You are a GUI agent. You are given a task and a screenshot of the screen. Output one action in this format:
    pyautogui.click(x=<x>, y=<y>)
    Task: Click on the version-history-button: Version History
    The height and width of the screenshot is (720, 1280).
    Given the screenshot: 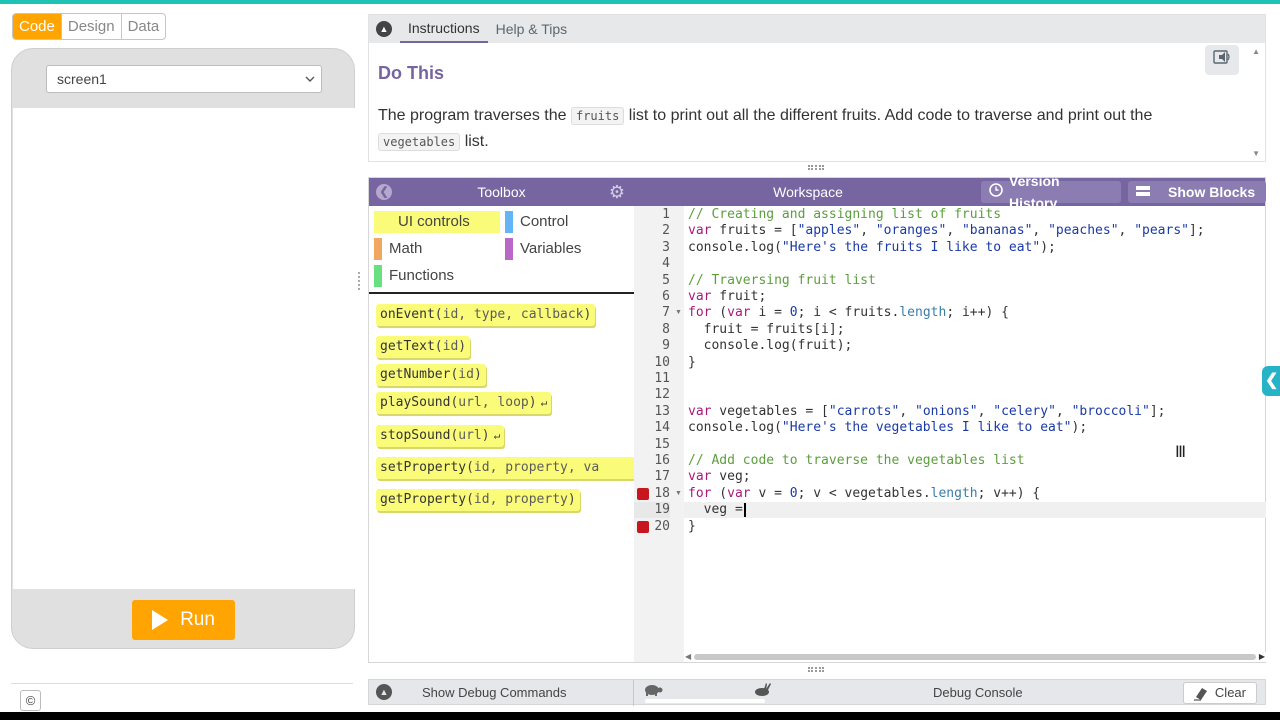 What is the action you would take?
    pyautogui.click(x=1051, y=192)
    